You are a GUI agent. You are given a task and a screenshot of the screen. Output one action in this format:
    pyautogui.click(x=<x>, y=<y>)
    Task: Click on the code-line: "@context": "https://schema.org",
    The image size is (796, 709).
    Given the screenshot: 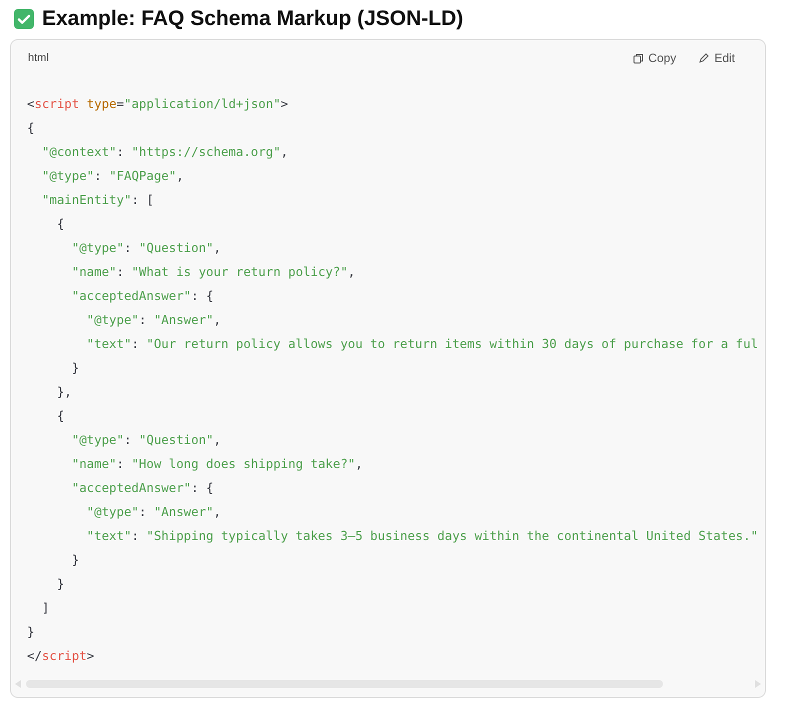 What is the action you would take?
    pyautogui.click(x=165, y=152)
    